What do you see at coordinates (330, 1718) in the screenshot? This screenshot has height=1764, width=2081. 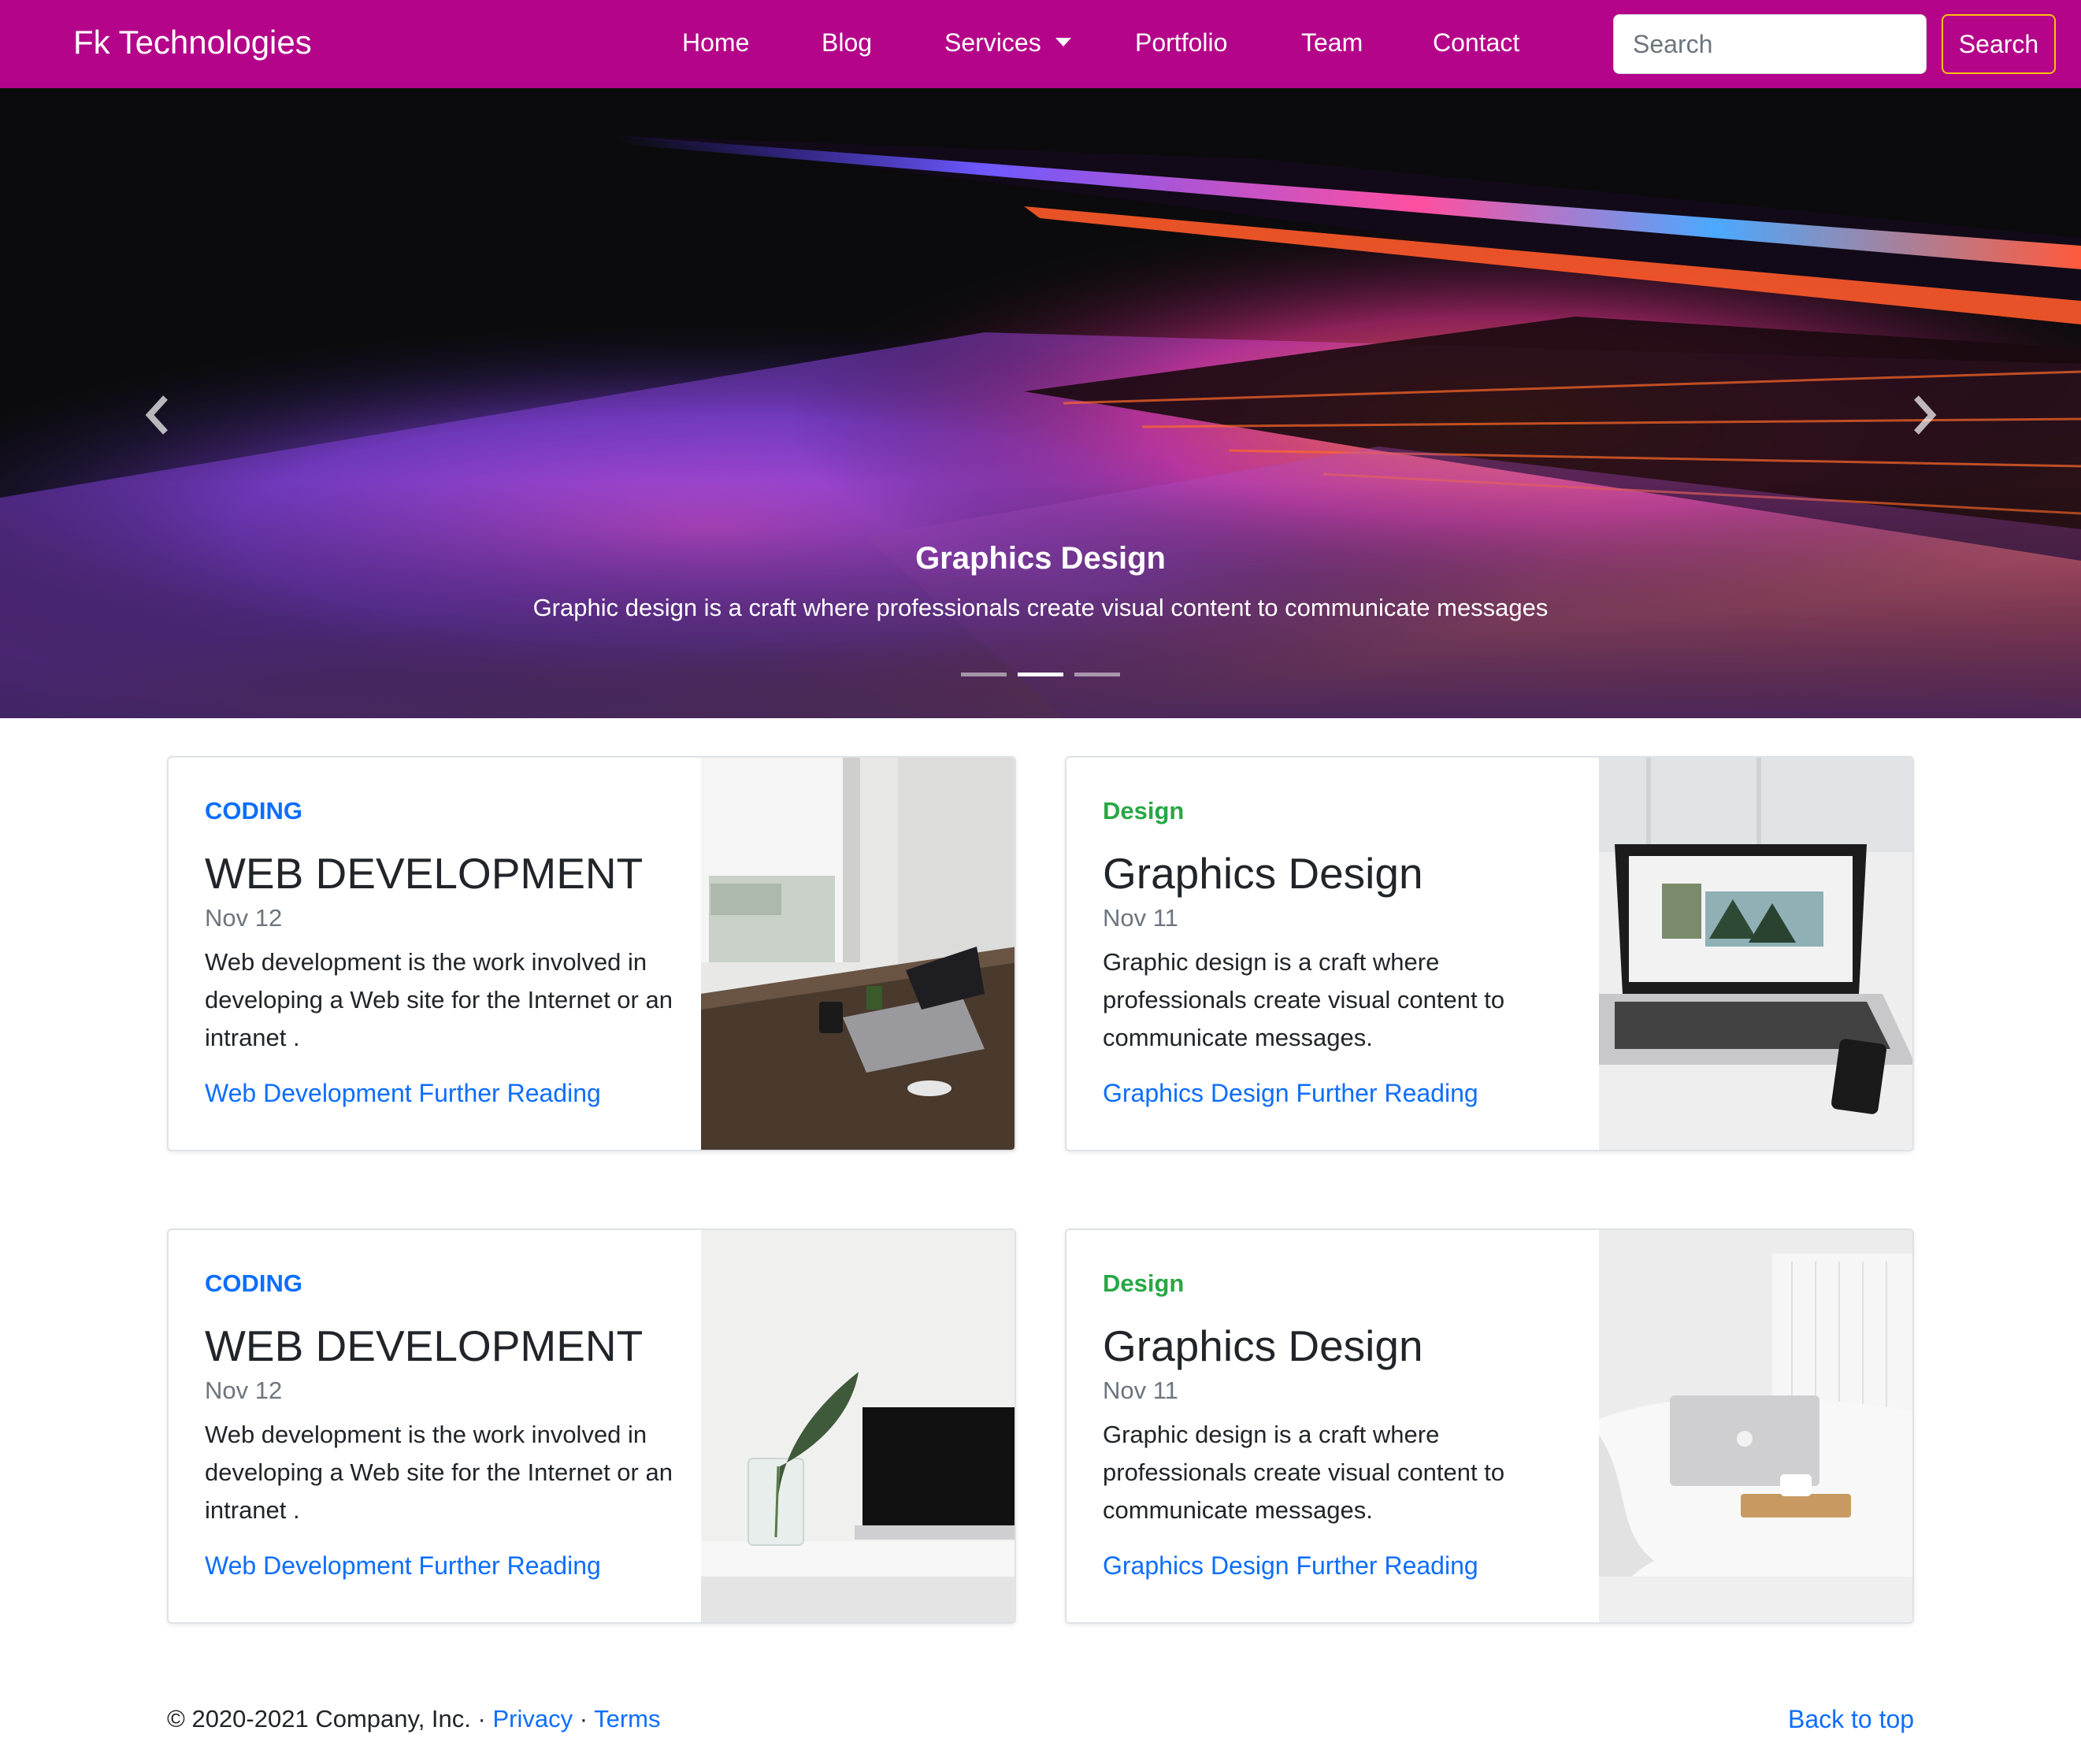 I see `copyright-text: © 2020-2021 Company, Inc. ·` at bounding box center [330, 1718].